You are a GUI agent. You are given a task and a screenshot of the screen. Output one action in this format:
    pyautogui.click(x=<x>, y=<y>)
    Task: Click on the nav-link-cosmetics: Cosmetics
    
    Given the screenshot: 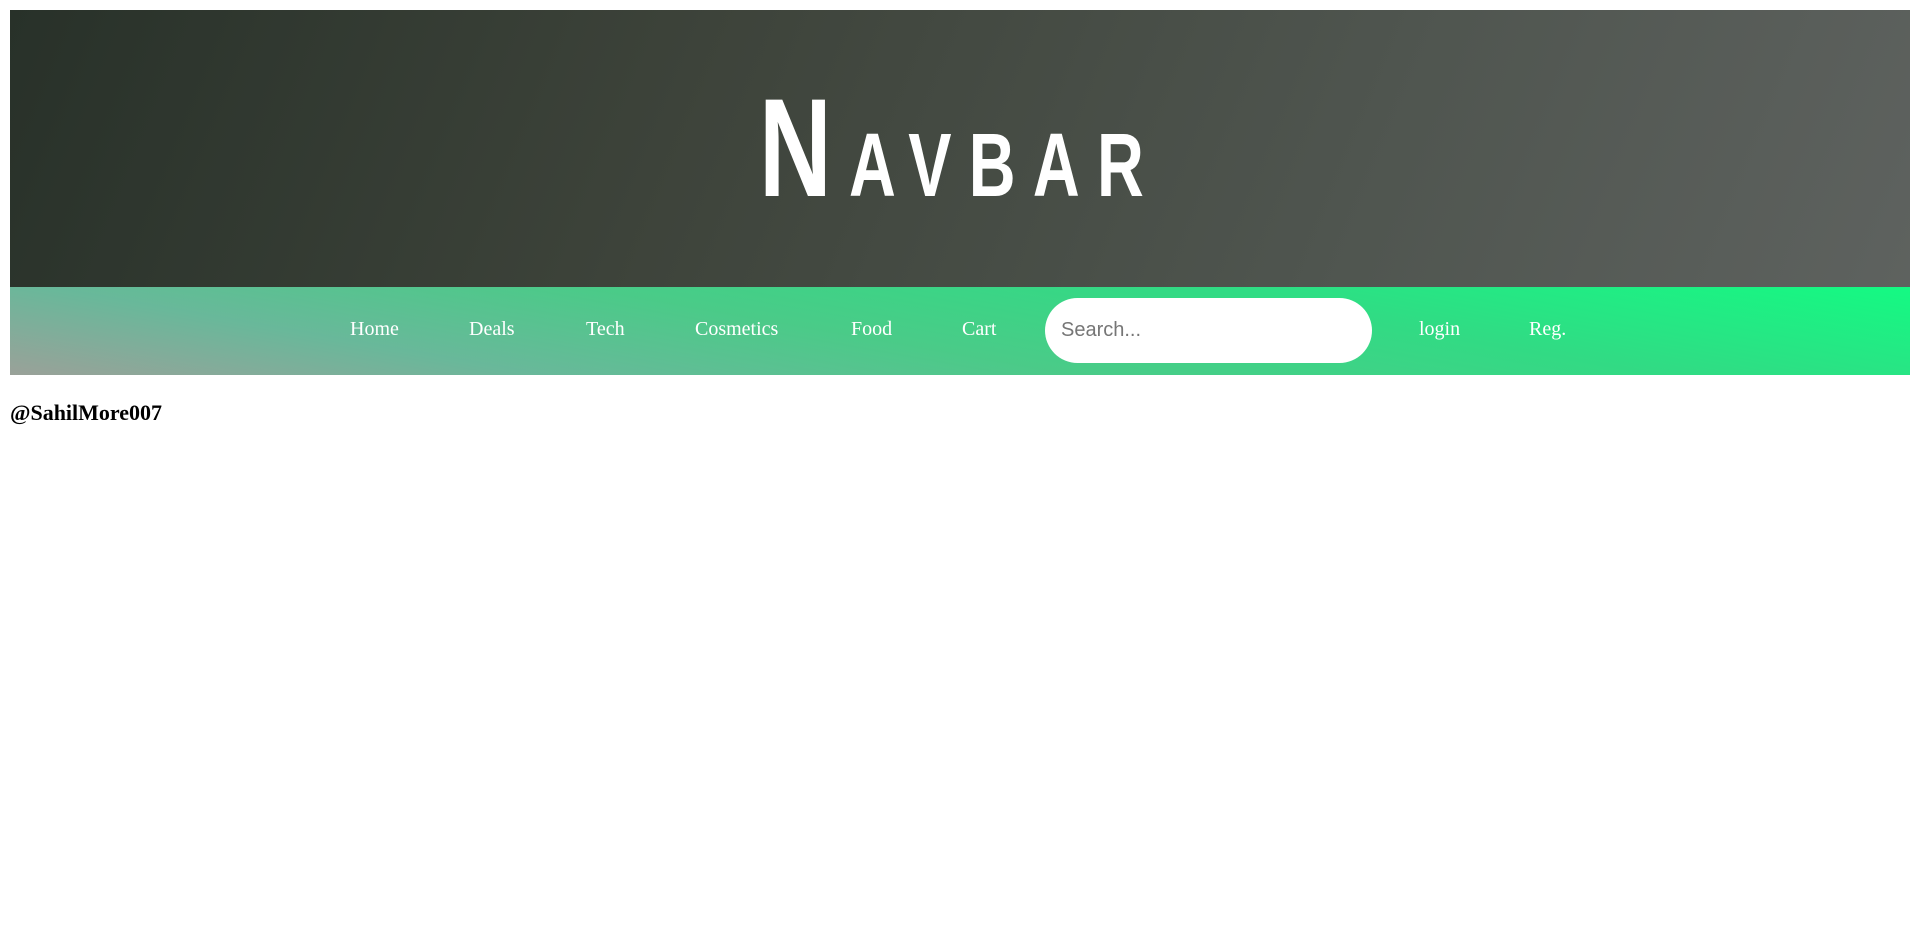 What is the action you would take?
    pyautogui.click(x=736, y=329)
    